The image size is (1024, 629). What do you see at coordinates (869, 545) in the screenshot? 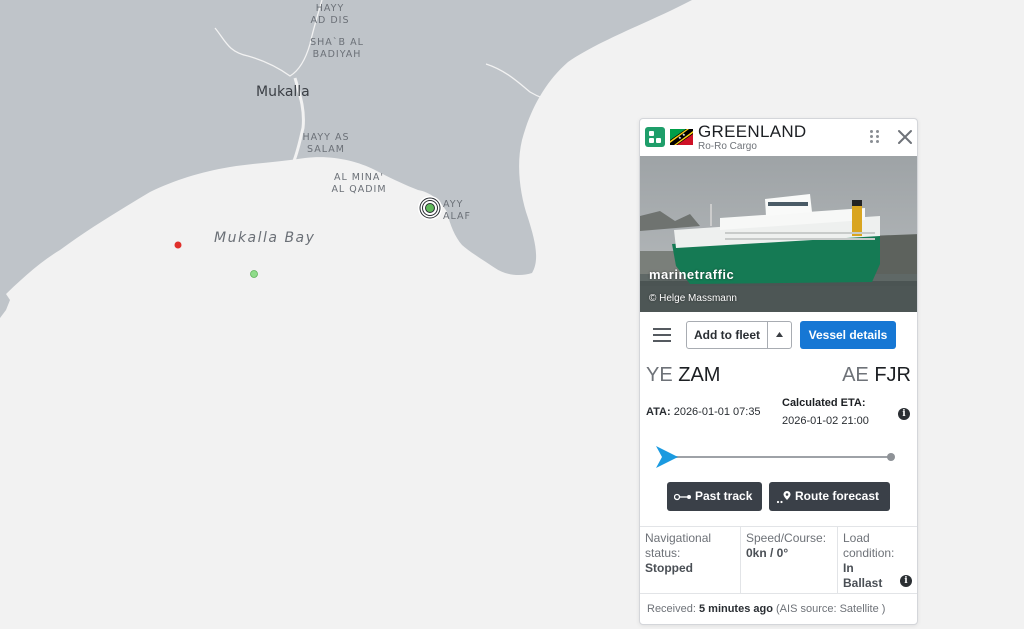
I see `load-condition-label: Load condition:` at bounding box center [869, 545].